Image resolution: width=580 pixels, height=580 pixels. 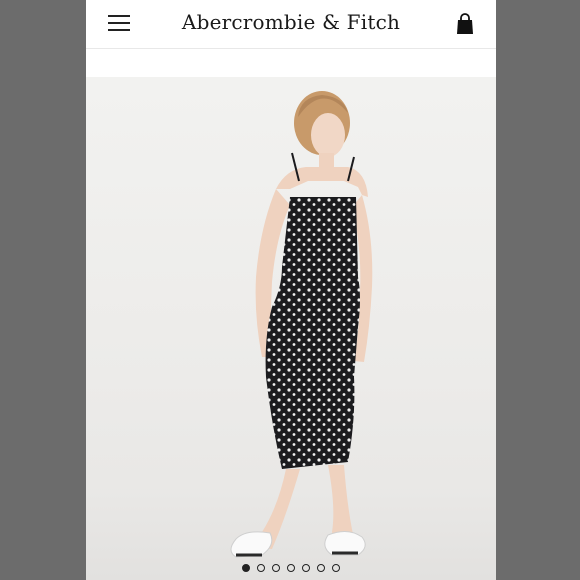 I want to click on shopping-bag-icon, so click(x=465, y=24).